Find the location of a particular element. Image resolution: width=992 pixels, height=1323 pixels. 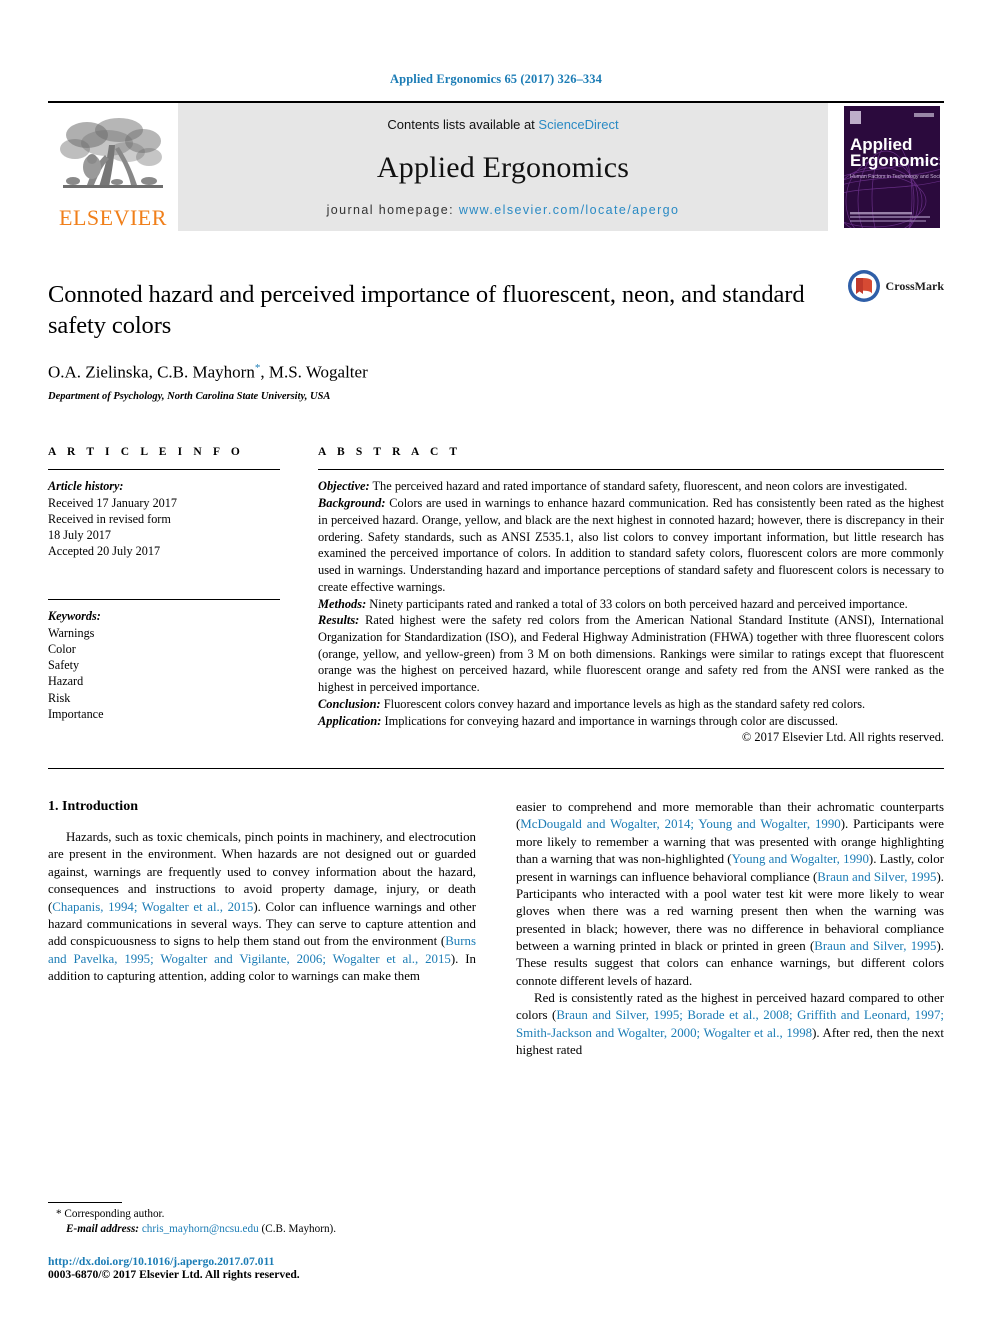

article-history-label: Article history: is located at coordinates (86, 486).